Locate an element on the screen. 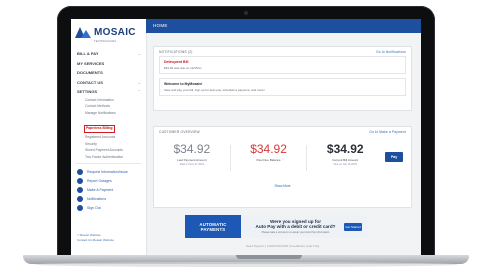  quick-link-label: Notifications is located at coordinates (97, 198).